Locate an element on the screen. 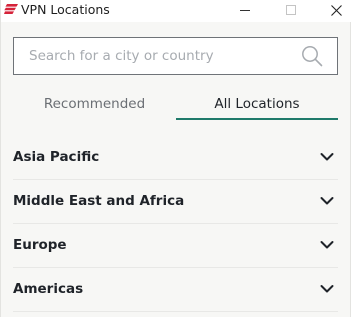  window-title: VPN Locations is located at coordinates (65, 9).